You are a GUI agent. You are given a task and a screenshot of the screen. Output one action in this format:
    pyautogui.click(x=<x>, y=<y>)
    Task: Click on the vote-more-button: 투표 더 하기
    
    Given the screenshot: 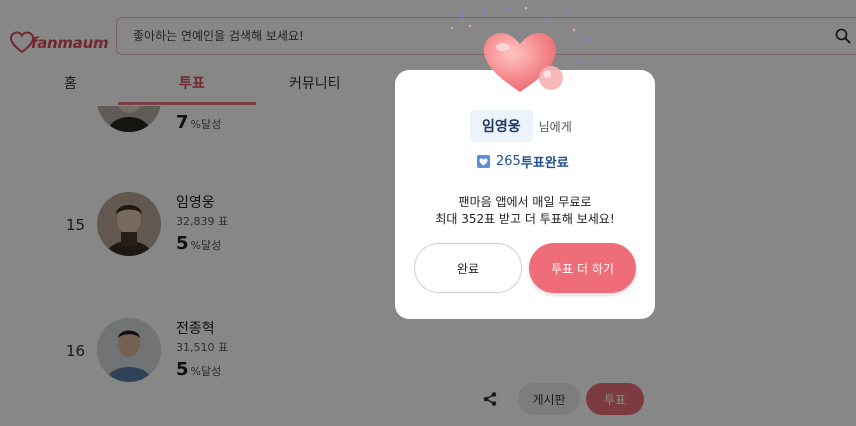 What is the action you would take?
    pyautogui.click(x=582, y=268)
    